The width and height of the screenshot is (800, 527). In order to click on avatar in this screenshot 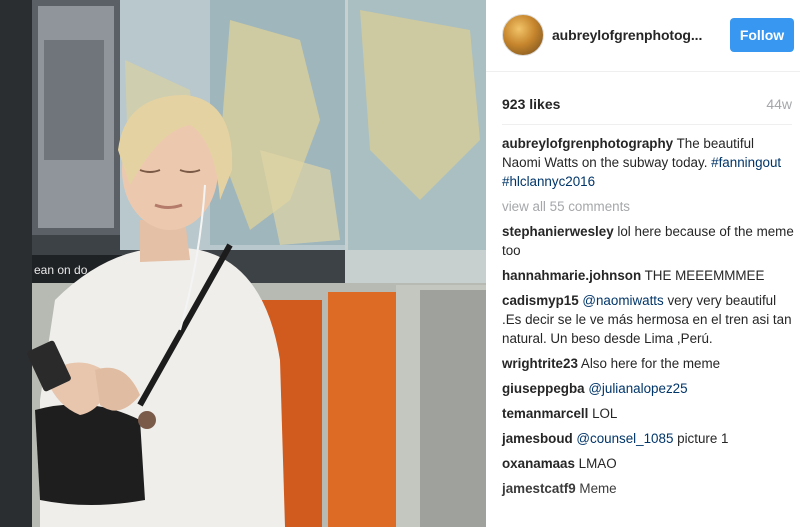, I will do `click(523, 35)`.